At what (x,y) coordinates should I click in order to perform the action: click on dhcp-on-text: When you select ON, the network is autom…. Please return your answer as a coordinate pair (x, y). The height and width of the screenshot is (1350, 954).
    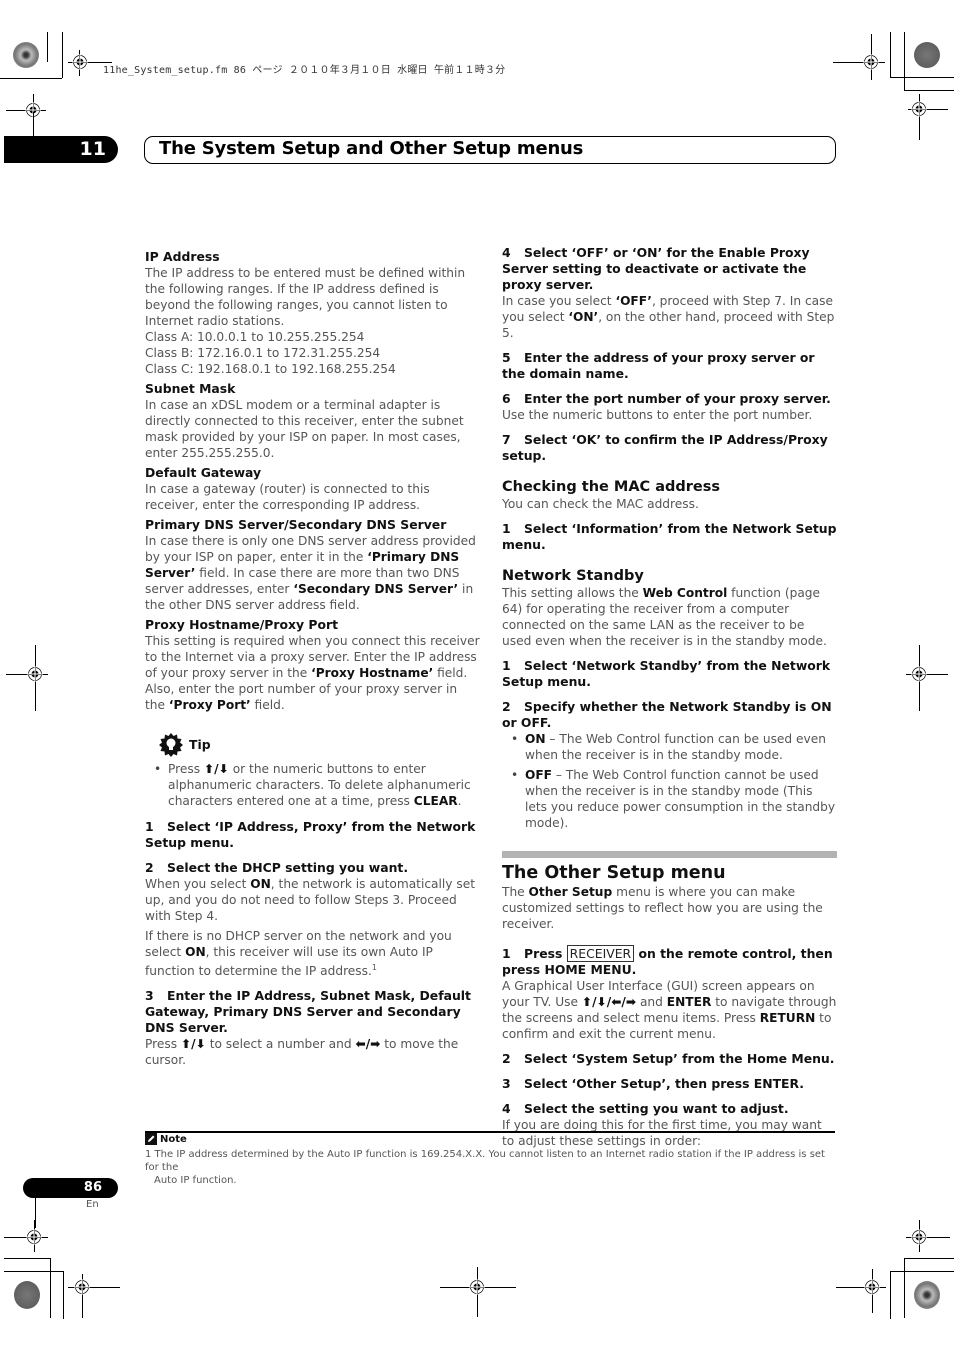
    Looking at the image, I should click on (310, 900).